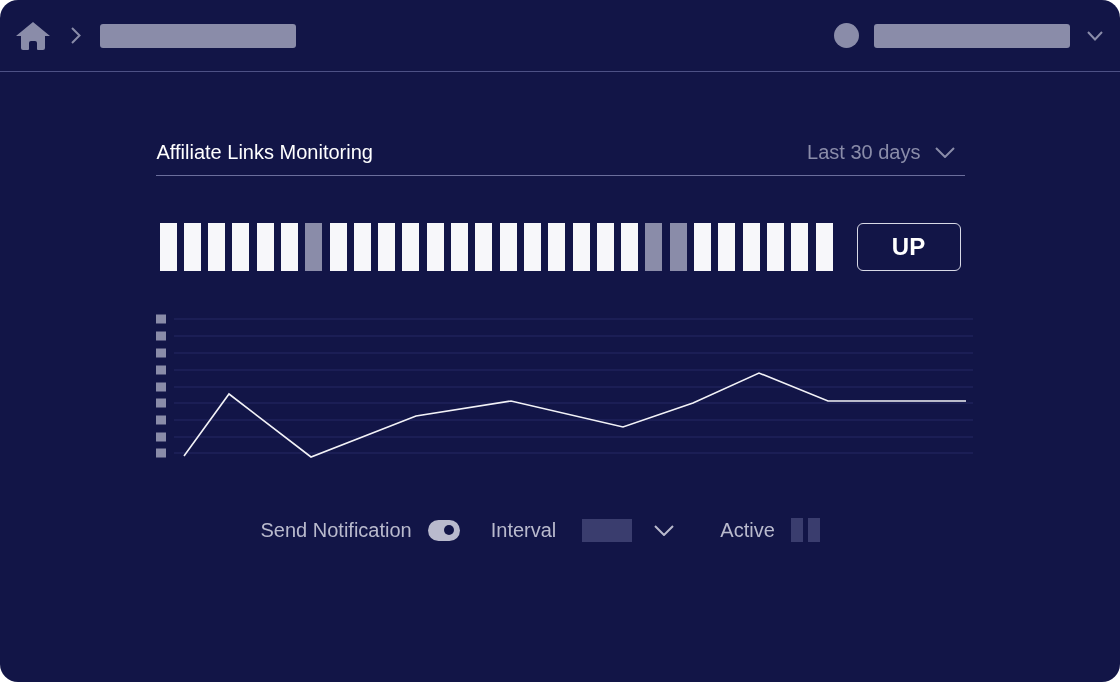 Image resolution: width=1120 pixels, height=682 pixels. I want to click on control-label: Active, so click(747, 530).